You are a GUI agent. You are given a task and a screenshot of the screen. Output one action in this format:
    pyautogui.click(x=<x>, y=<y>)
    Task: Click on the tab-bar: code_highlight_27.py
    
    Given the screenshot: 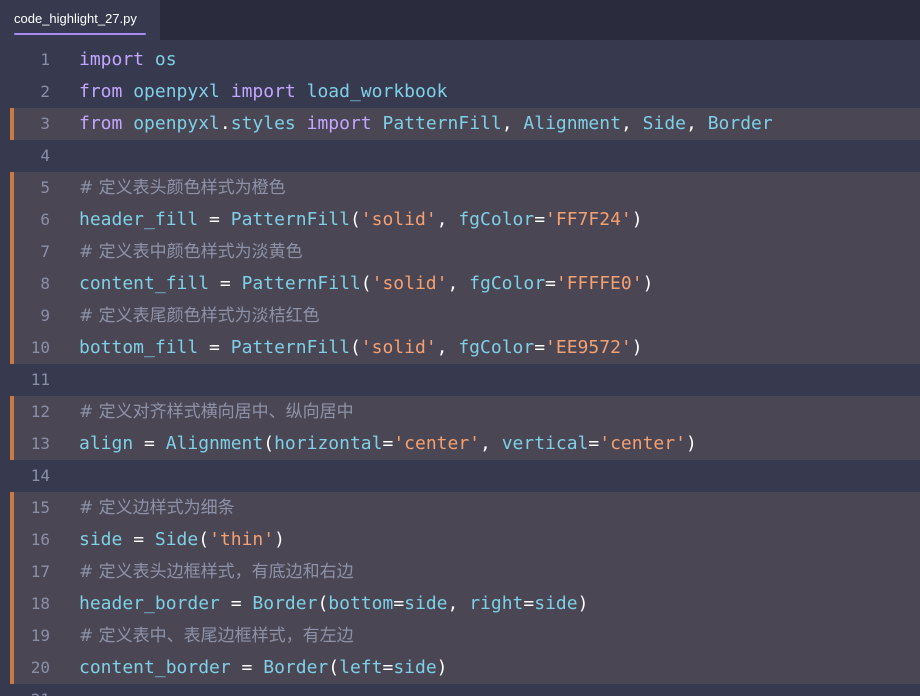 What is the action you would take?
    pyautogui.click(x=460, y=20)
    